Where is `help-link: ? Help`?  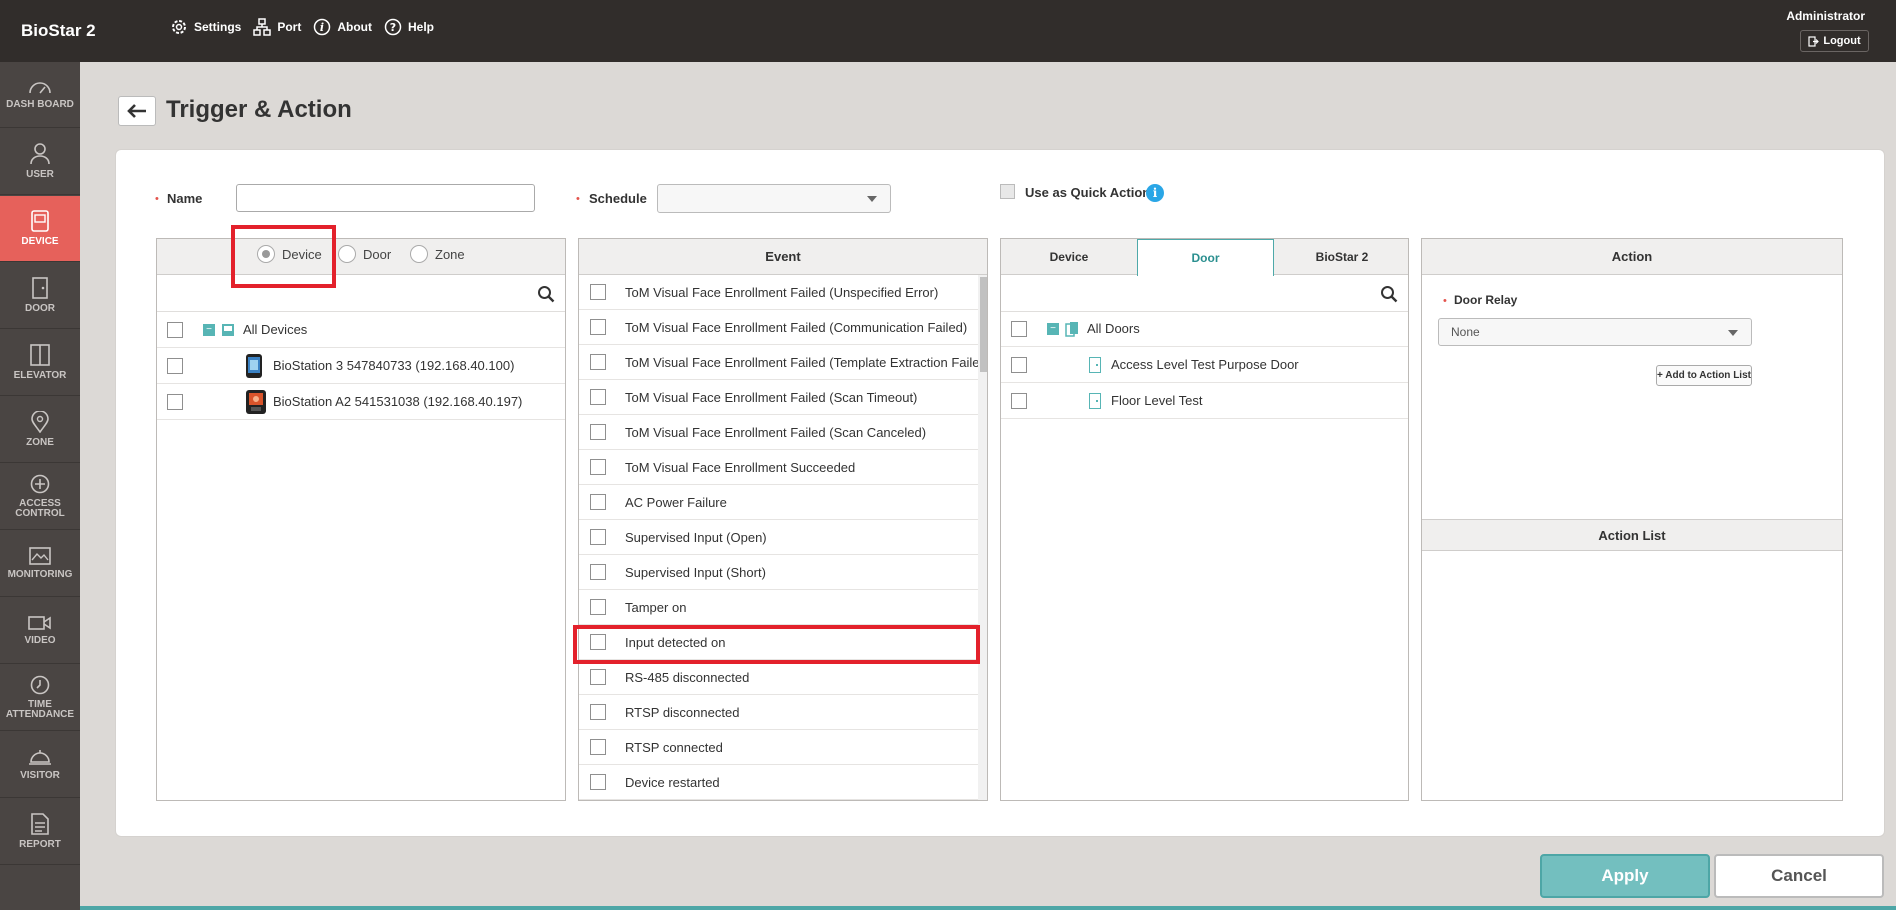 help-link: ? Help is located at coordinates (409, 27).